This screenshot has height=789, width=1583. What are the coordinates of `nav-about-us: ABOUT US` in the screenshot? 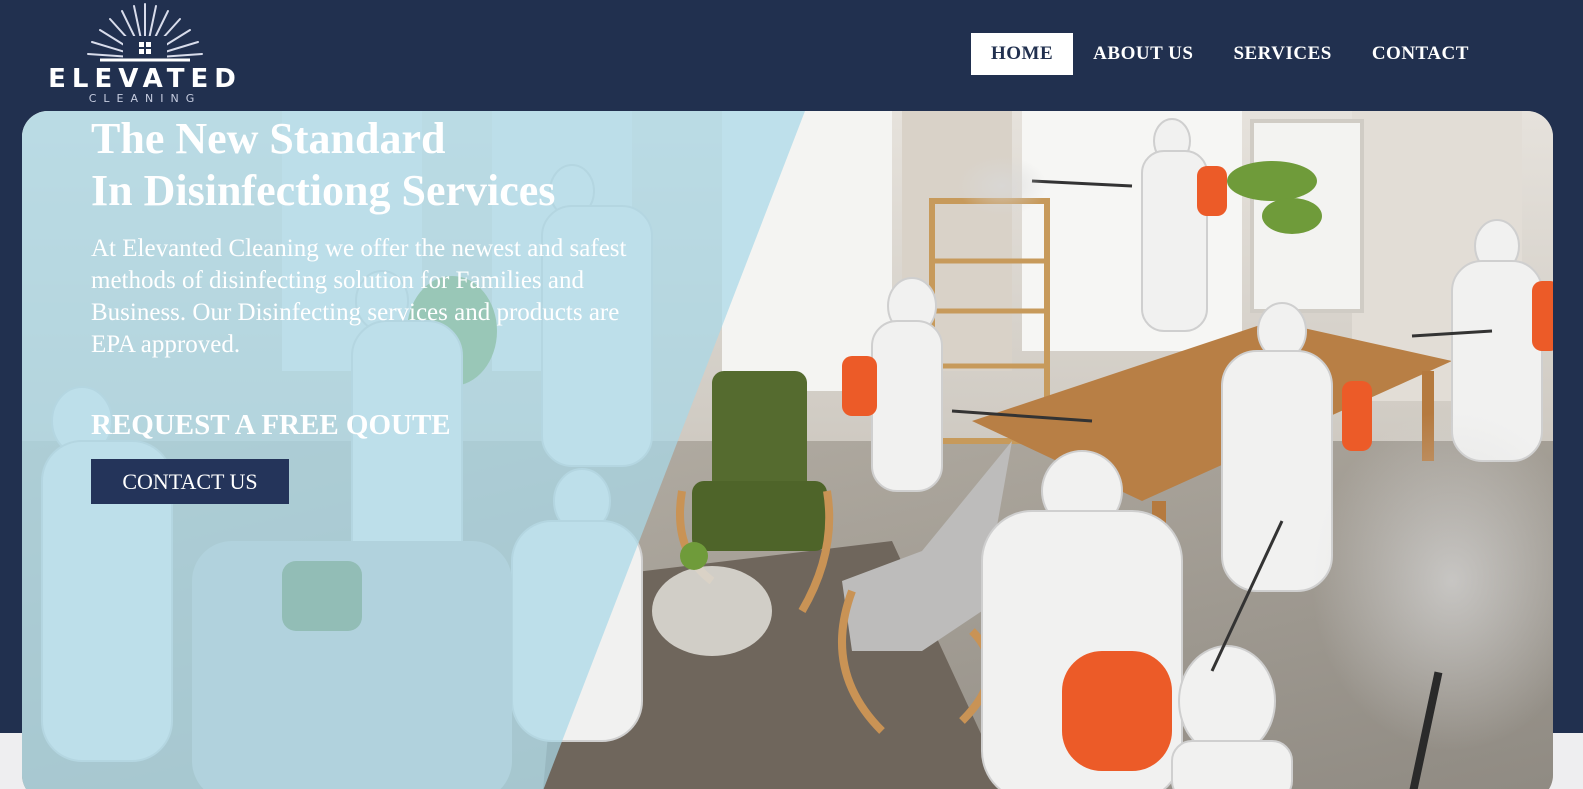 It's located at (1143, 54).